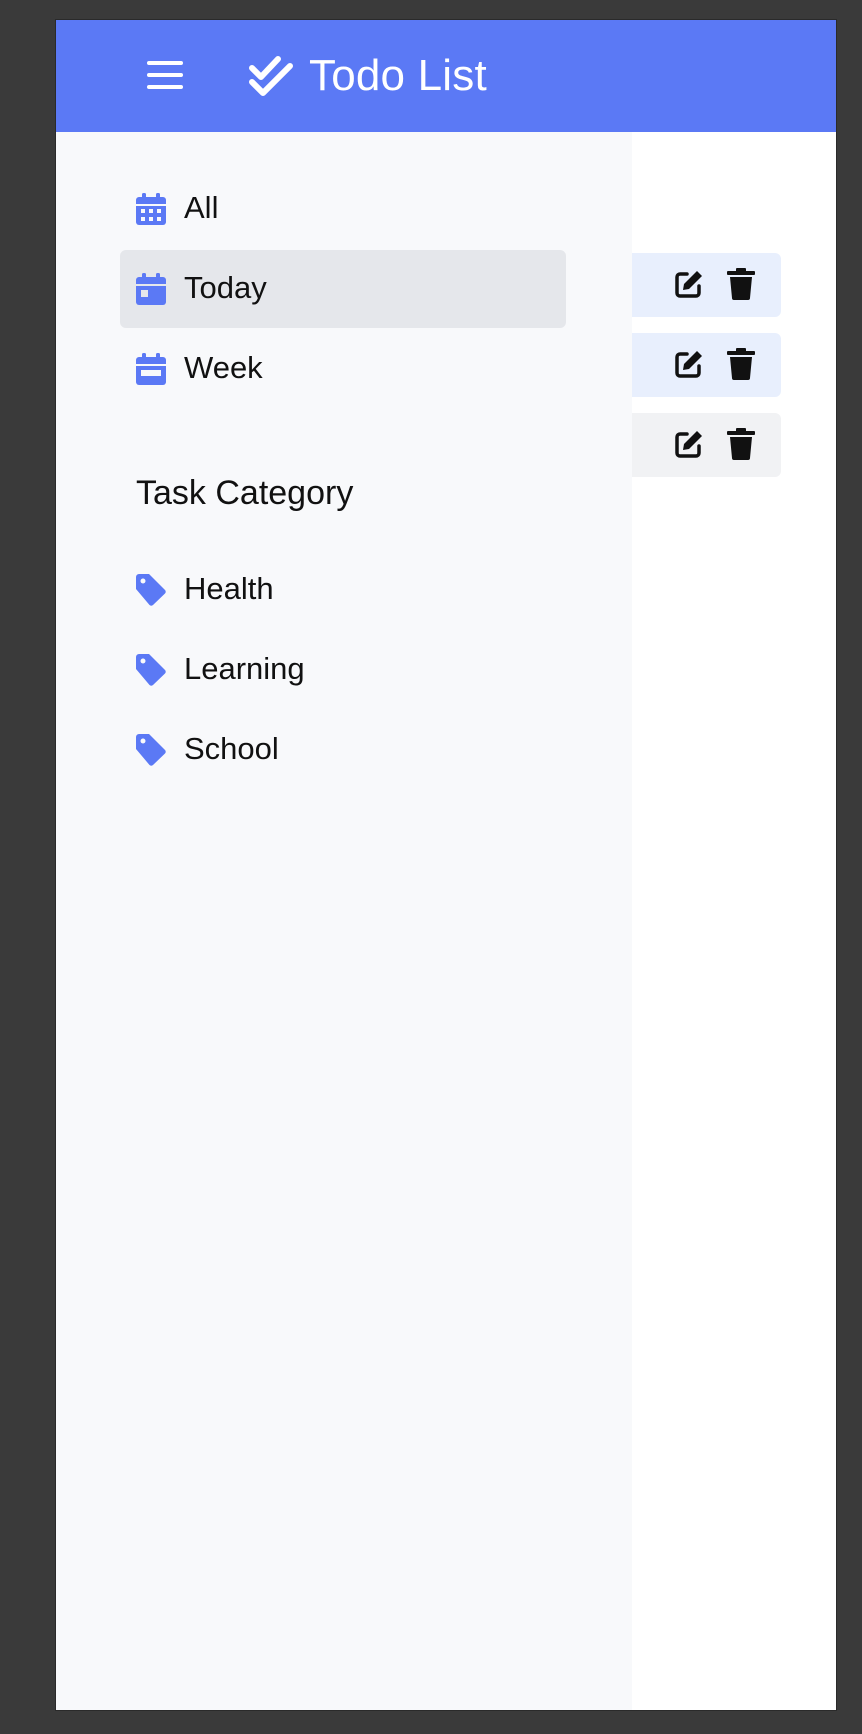 Image resolution: width=862 pixels, height=1734 pixels. I want to click on app-header: Todo List, so click(446, 76).